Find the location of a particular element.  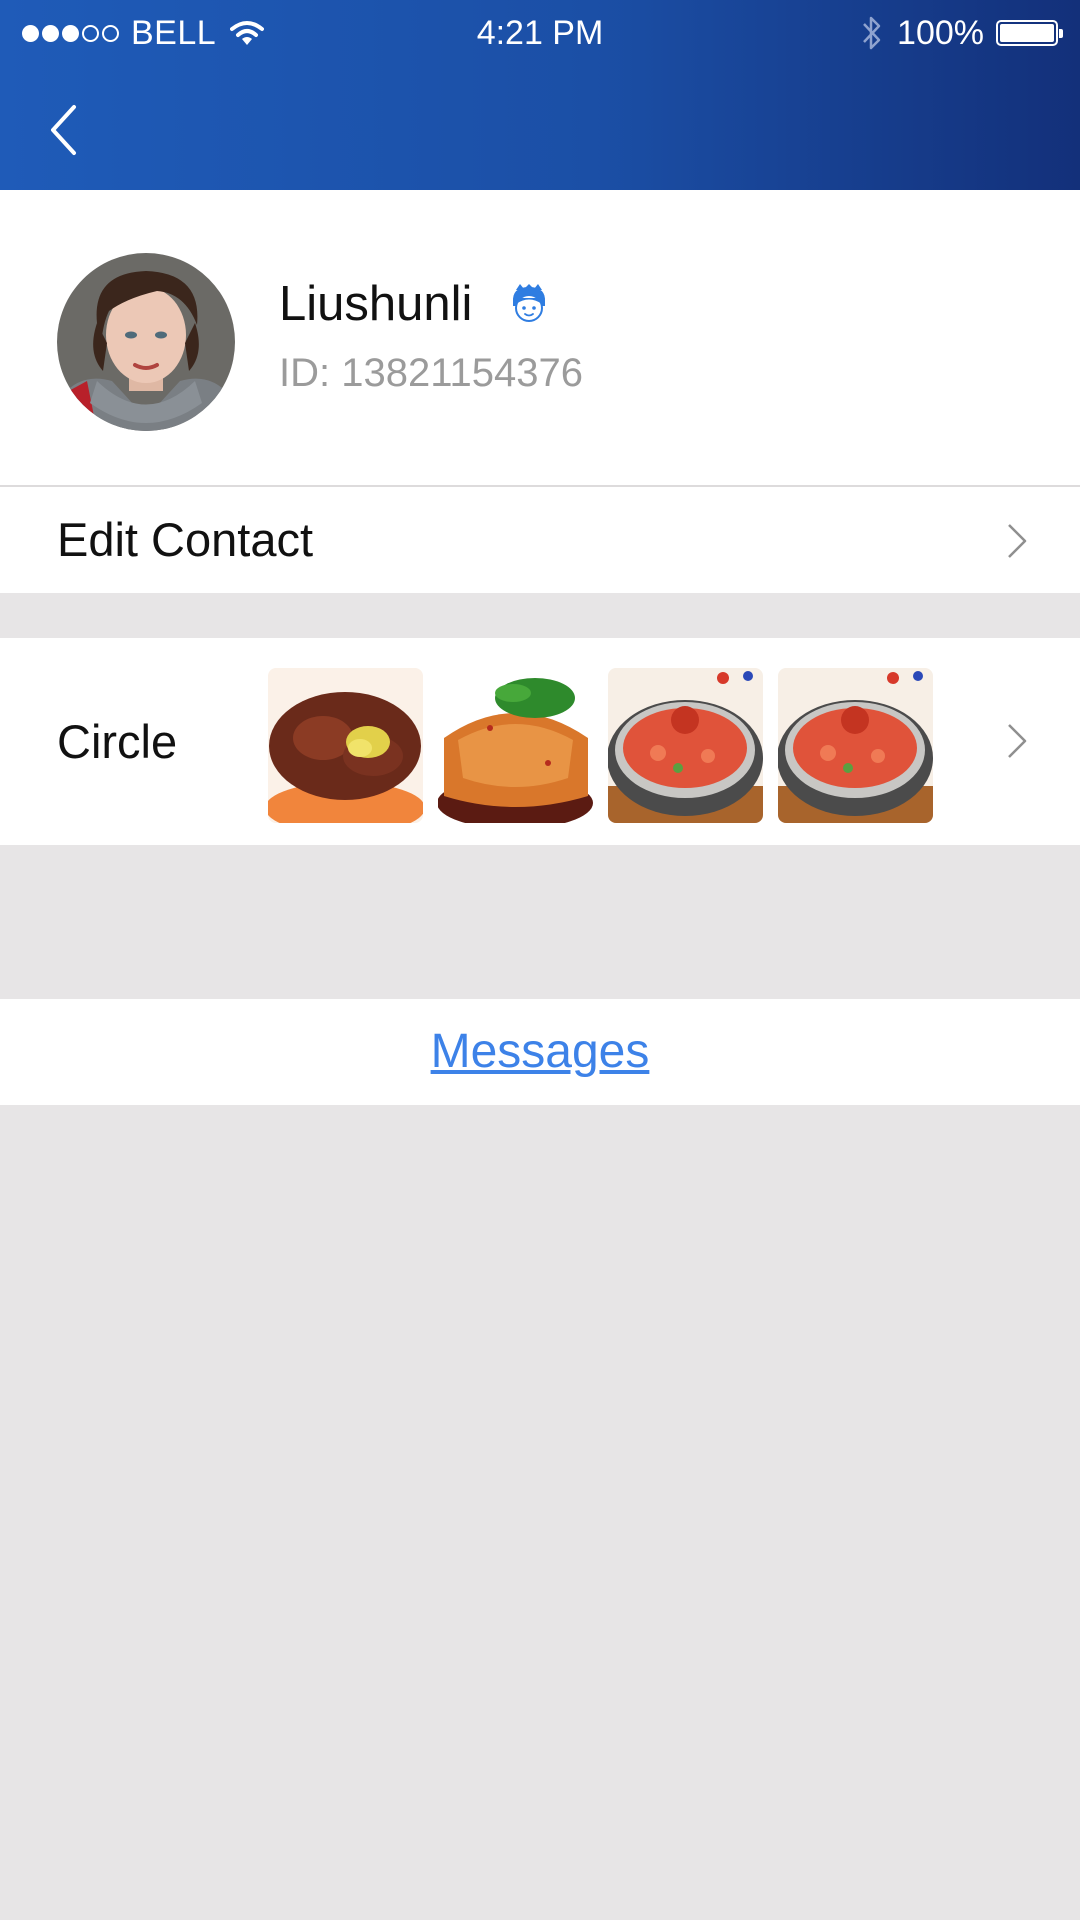

status-right: 100% is located at coordinates (962, 33).